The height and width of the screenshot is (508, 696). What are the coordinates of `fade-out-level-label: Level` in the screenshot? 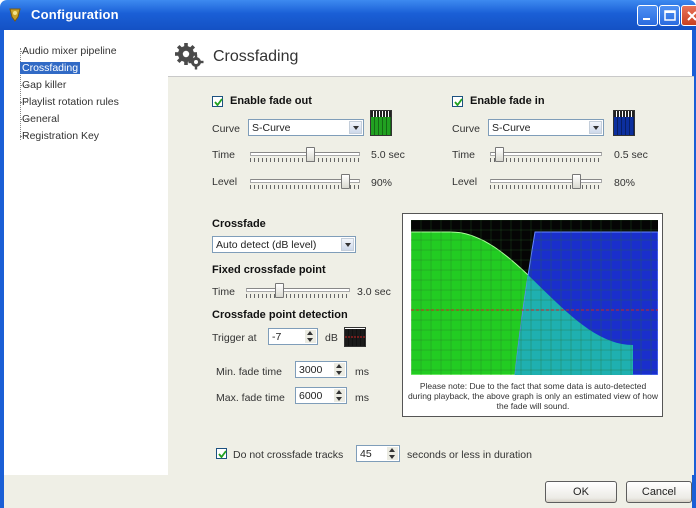 It's located at (225, 182).